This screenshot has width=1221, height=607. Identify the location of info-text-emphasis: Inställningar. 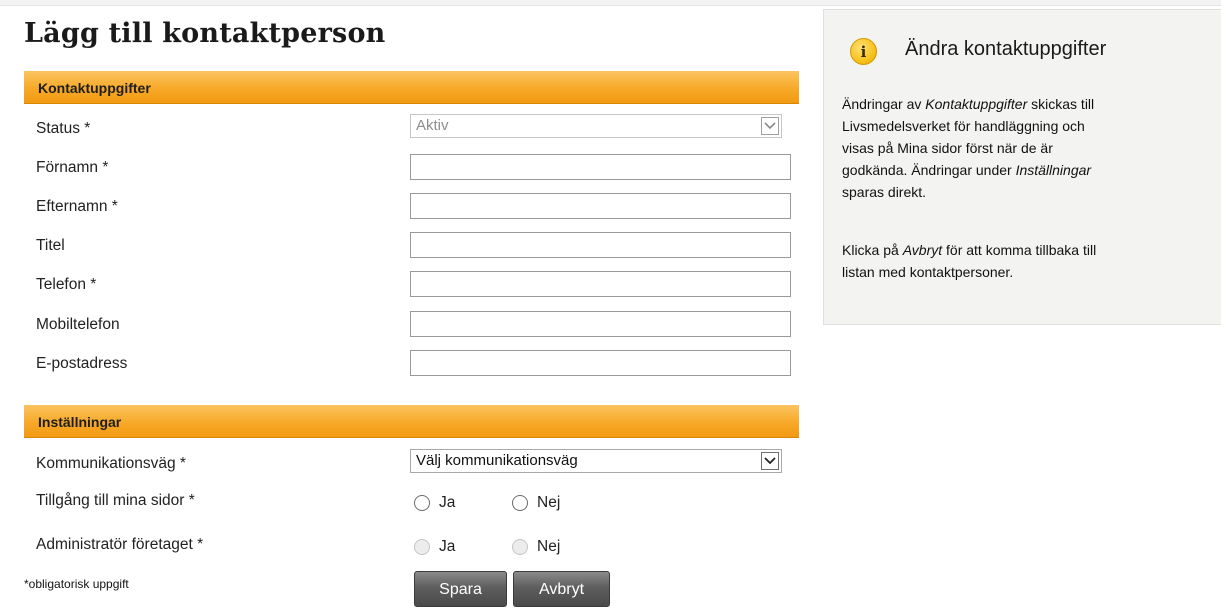
(1053, 170).